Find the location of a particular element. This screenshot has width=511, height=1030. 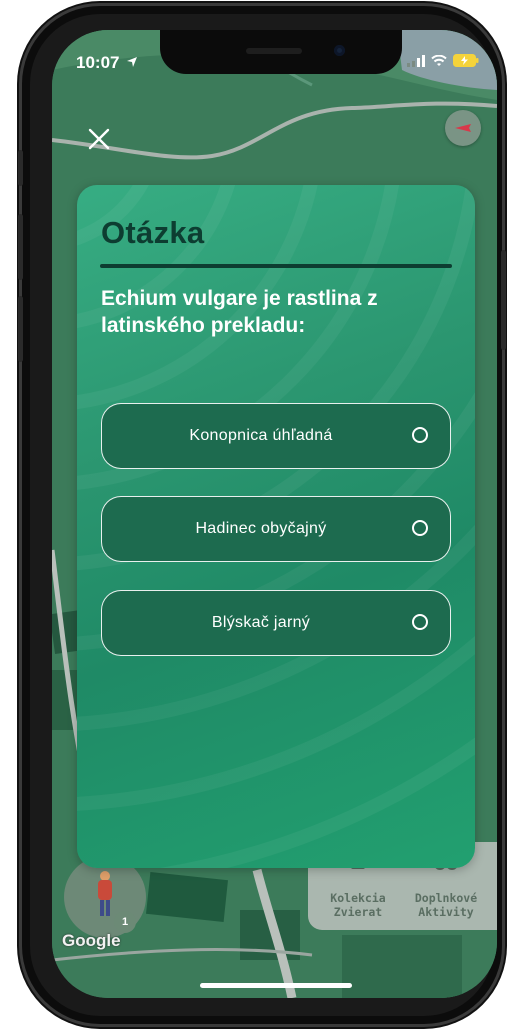

volume-up-button is located at coordinates (20, 247).